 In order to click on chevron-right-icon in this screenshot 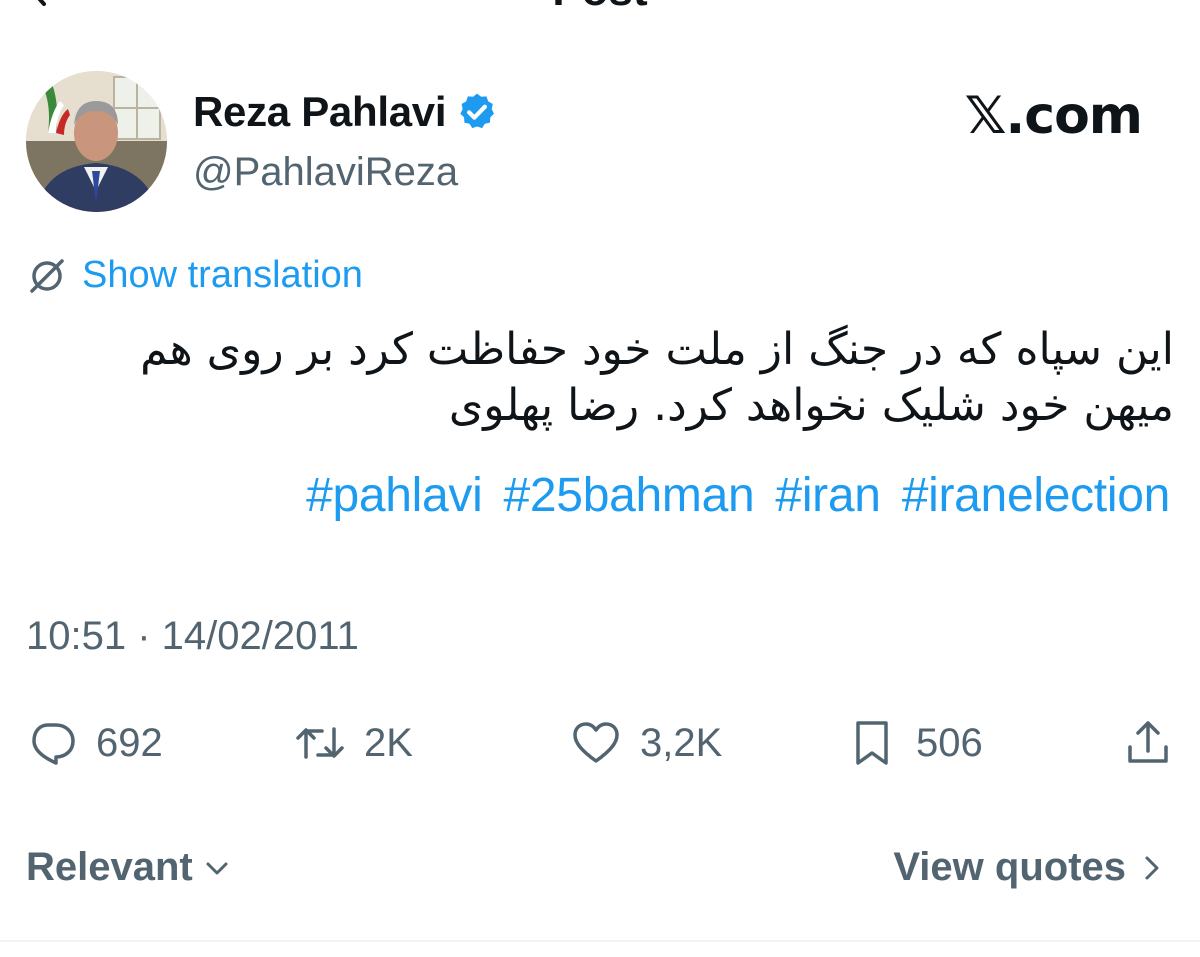, I will do `click(1152, 867)`.